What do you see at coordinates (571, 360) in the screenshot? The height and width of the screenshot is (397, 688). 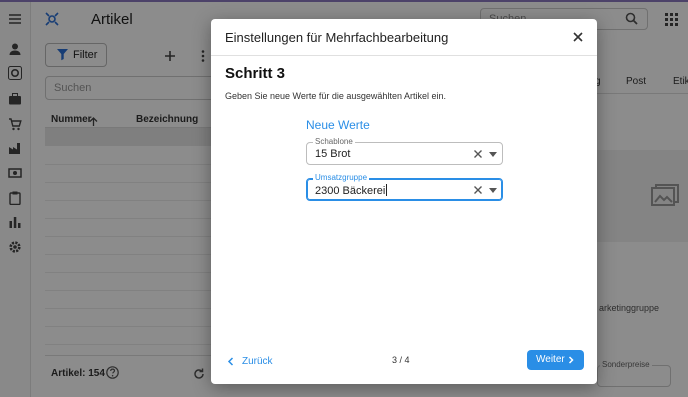 I see `chevron-right-icon` at bounding box center [571, 360].